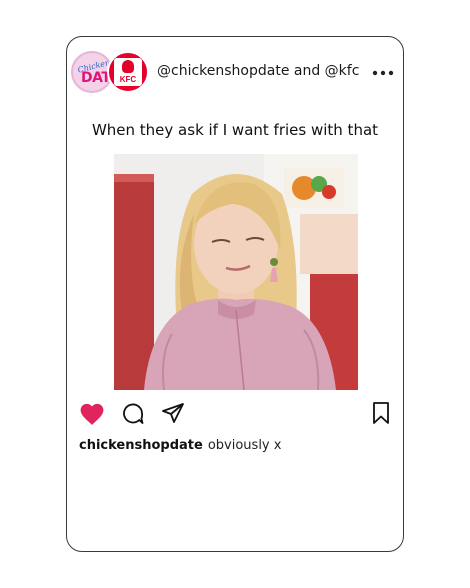 This screenshot has width=470, height=588. Describe the element at coordinates (258, 71) in the screenshot. I see `post-handle: @chickenshopdate and @kfc` at that location.